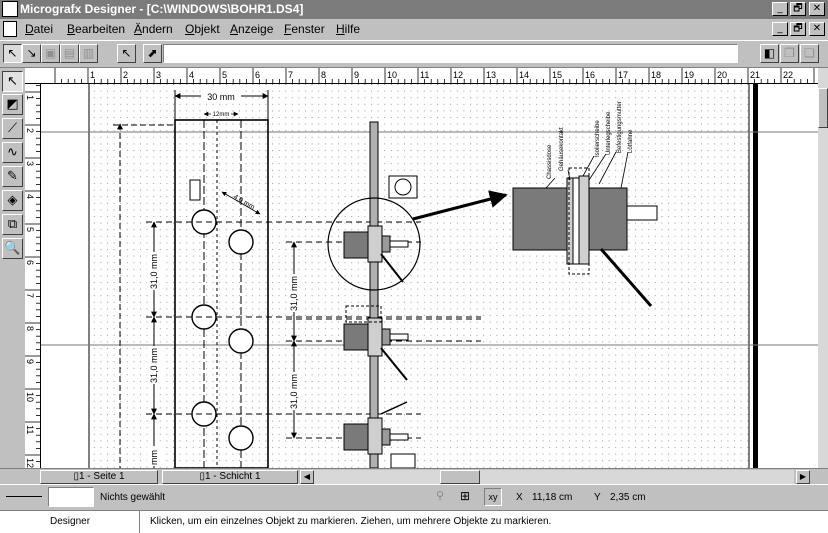 This screenshot has height=533, width=828. I want to click on pages-icon: ❏, so click(809, 53).